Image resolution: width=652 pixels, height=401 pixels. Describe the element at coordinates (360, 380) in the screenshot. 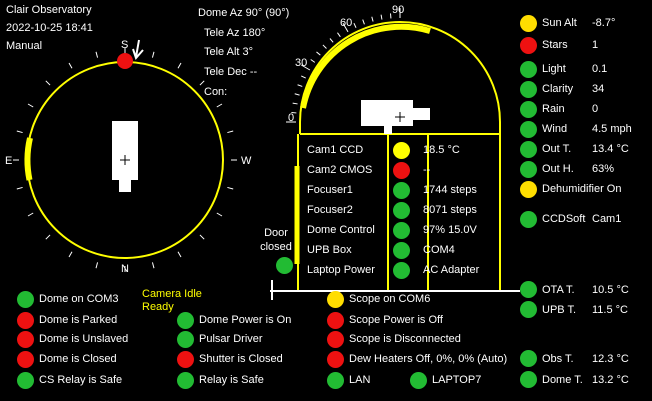

I see `status-text: LAN` at that location.